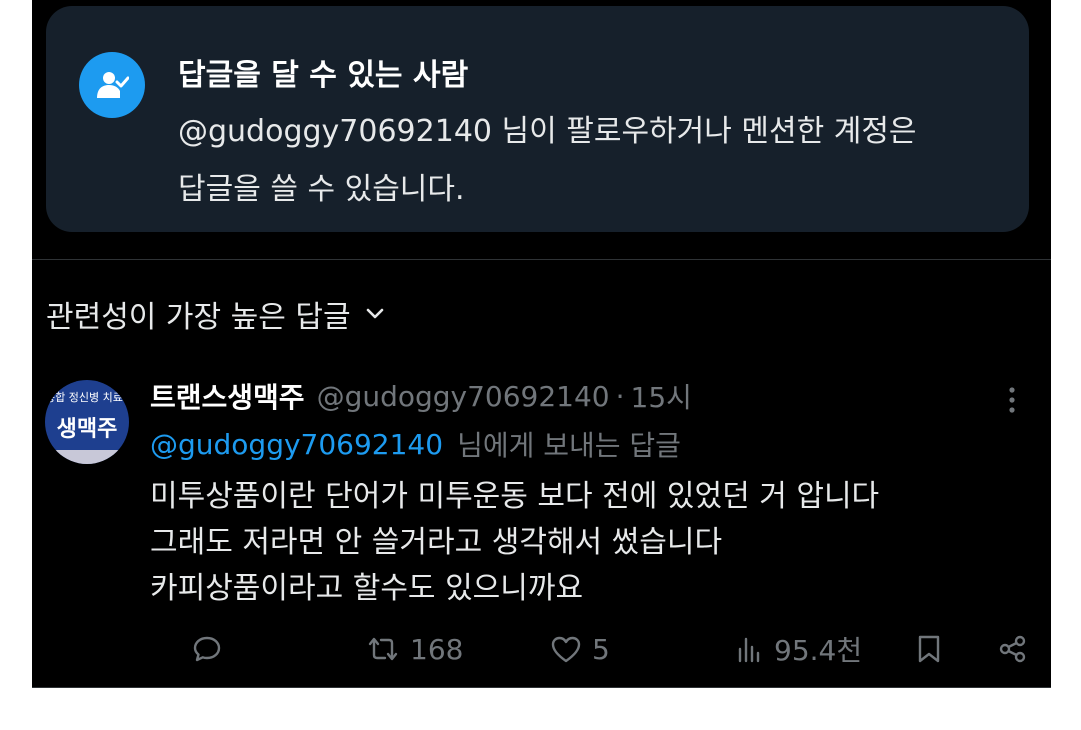  I want to click on page-margin, so click(540, 709).